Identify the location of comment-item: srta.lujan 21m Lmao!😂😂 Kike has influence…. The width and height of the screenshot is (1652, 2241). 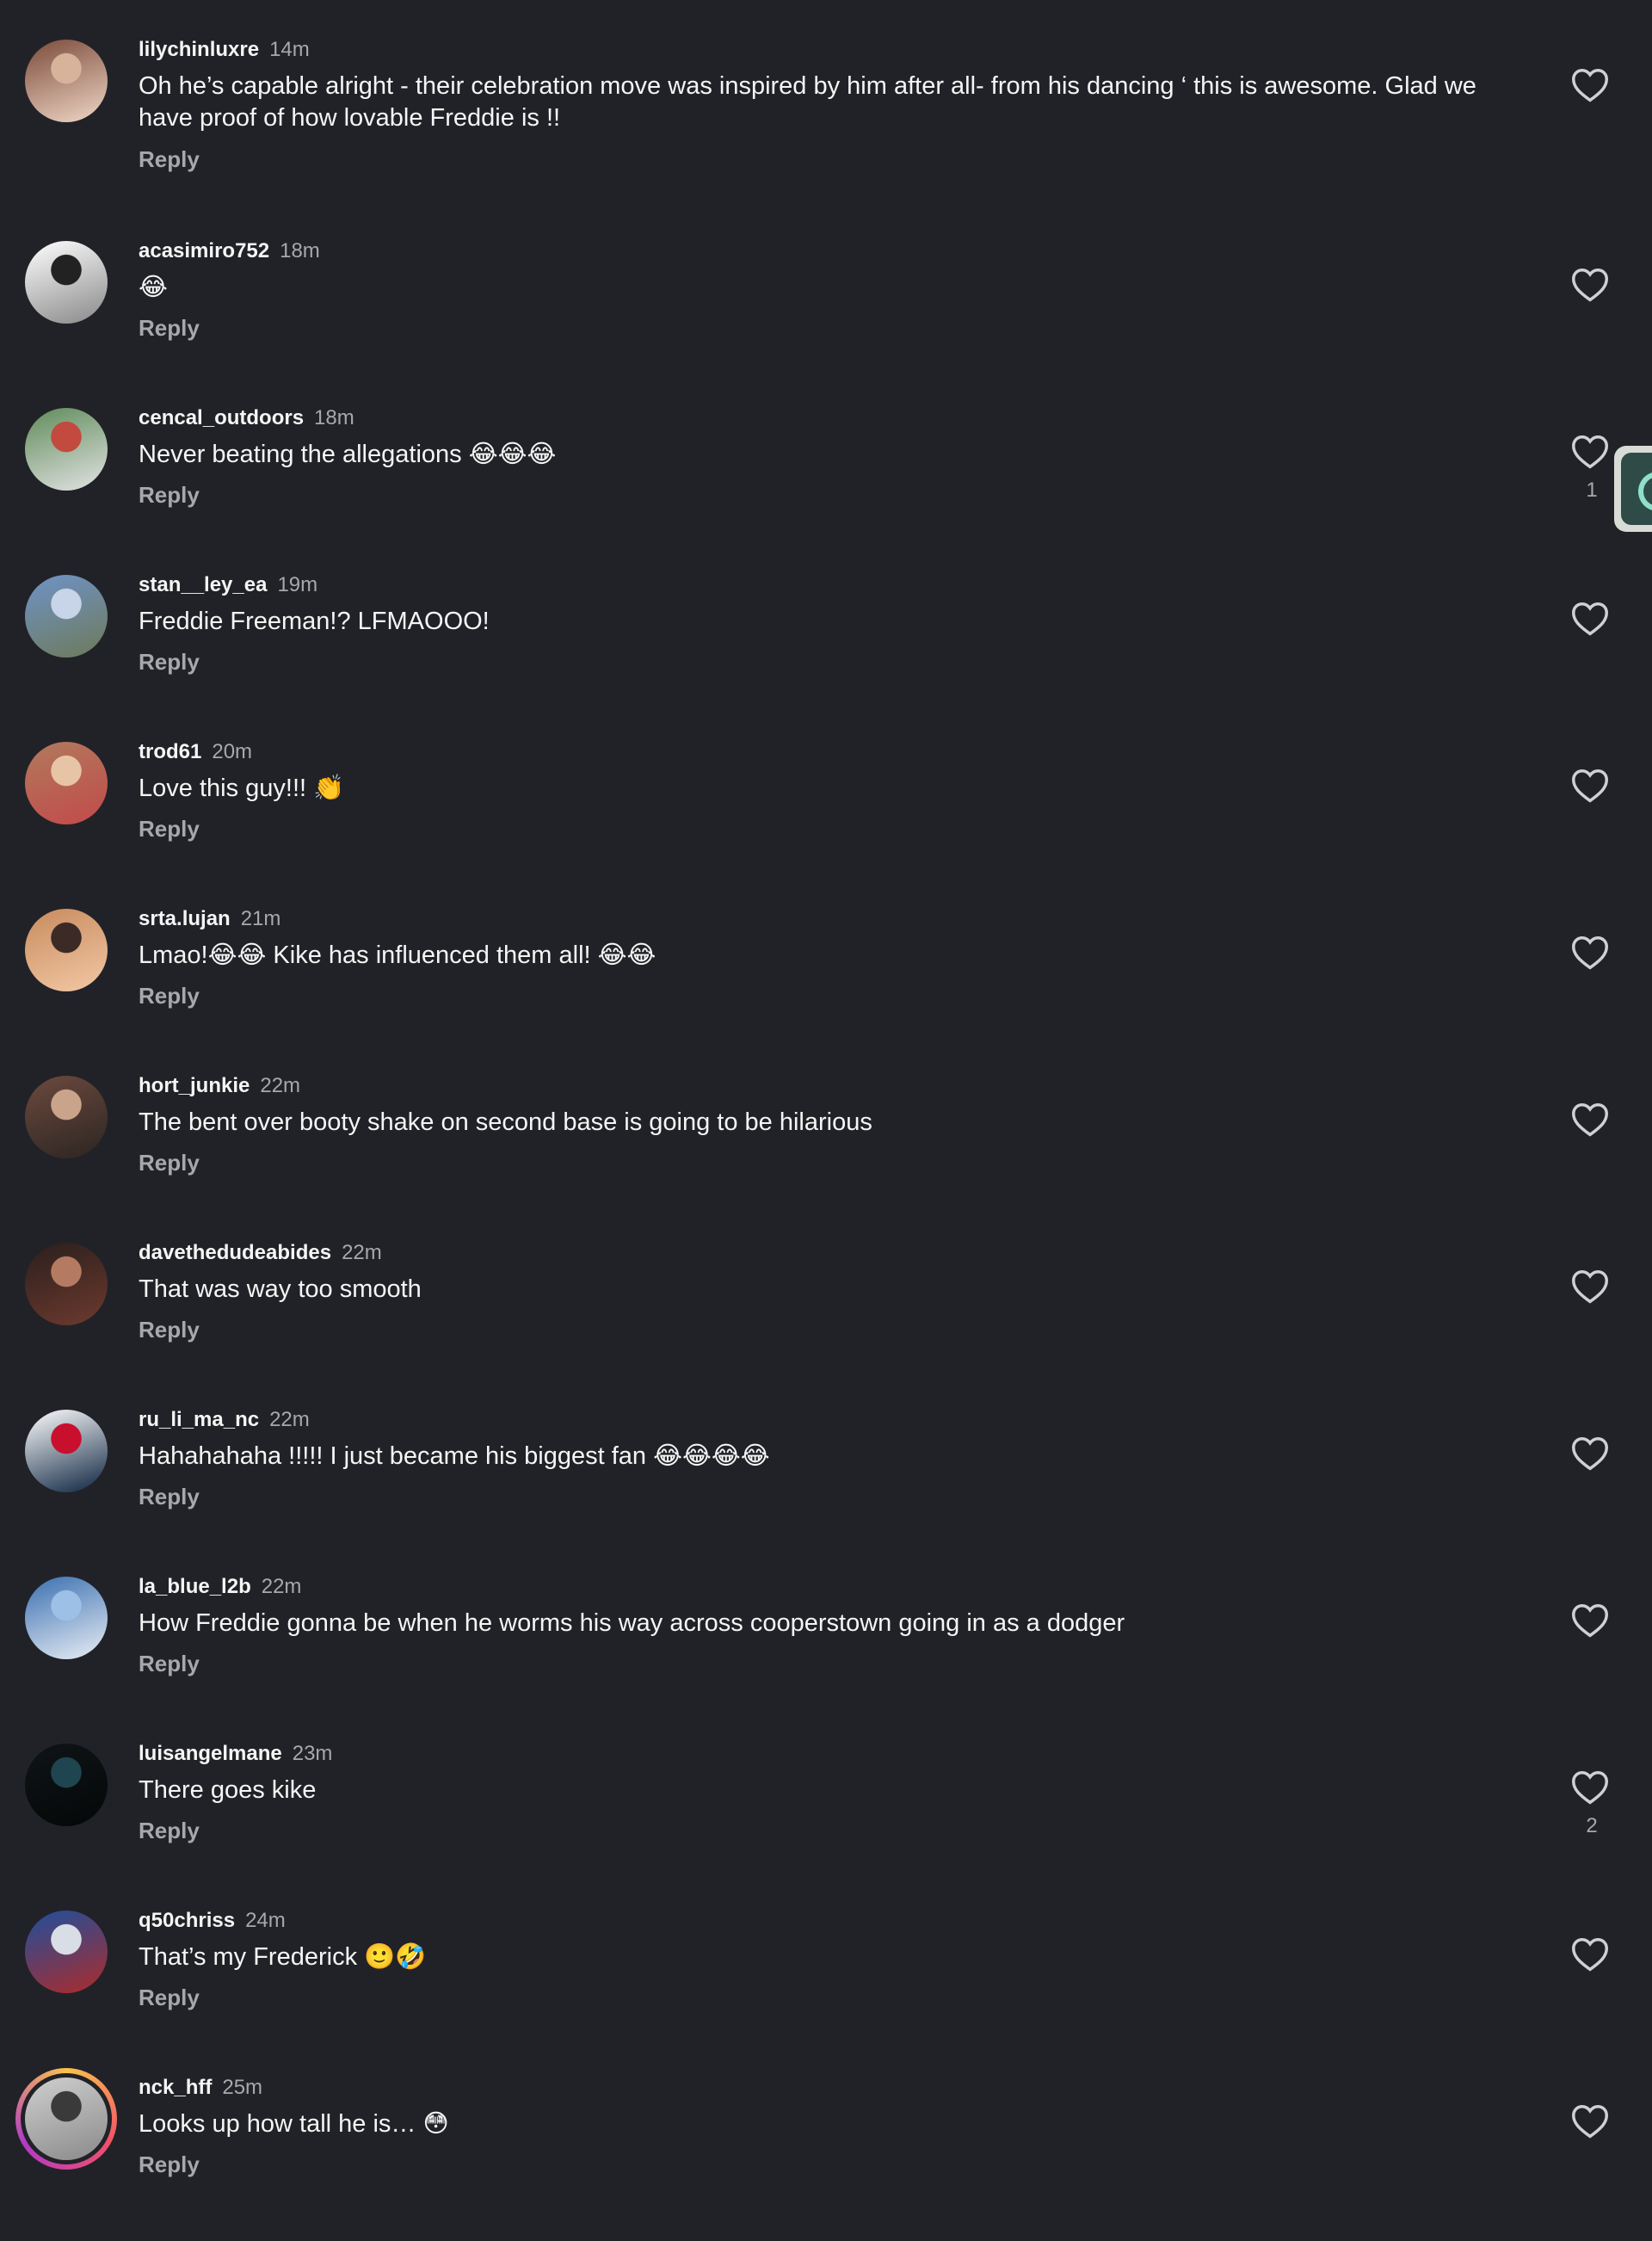
(826, 989).